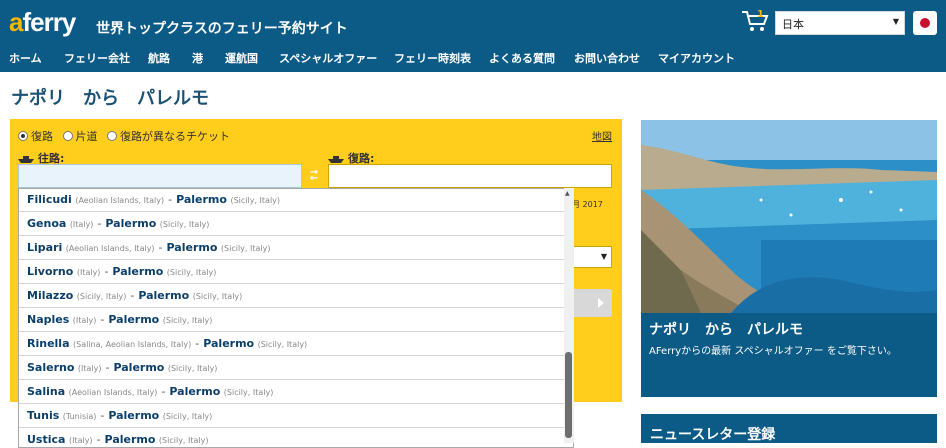  Describe the element at coordinates (789, 216) in the screenshot. I see `promo-photo-coast` at that location.